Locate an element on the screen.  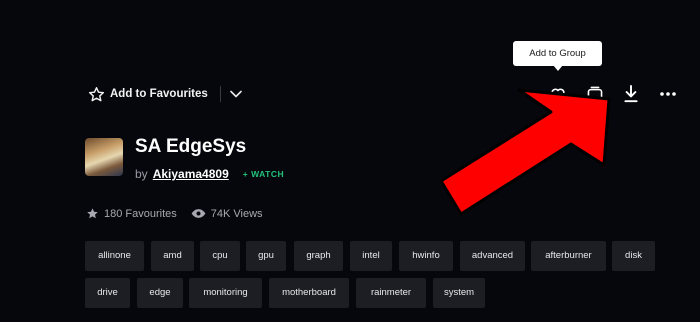
watch-button: + WATCH is located at coordinates (263, 174).